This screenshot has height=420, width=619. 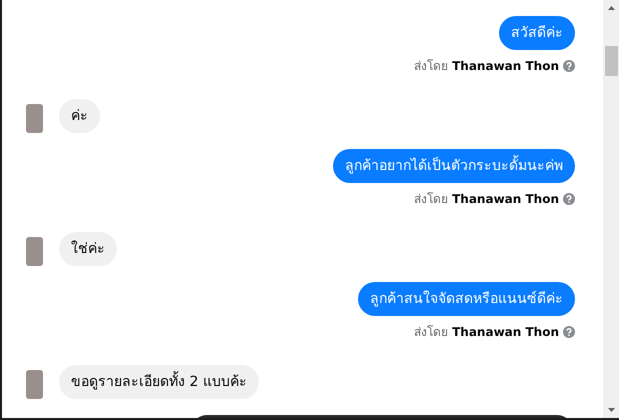 I want to click on scroll-down-arrow-icon, so click(x=611, y=410).